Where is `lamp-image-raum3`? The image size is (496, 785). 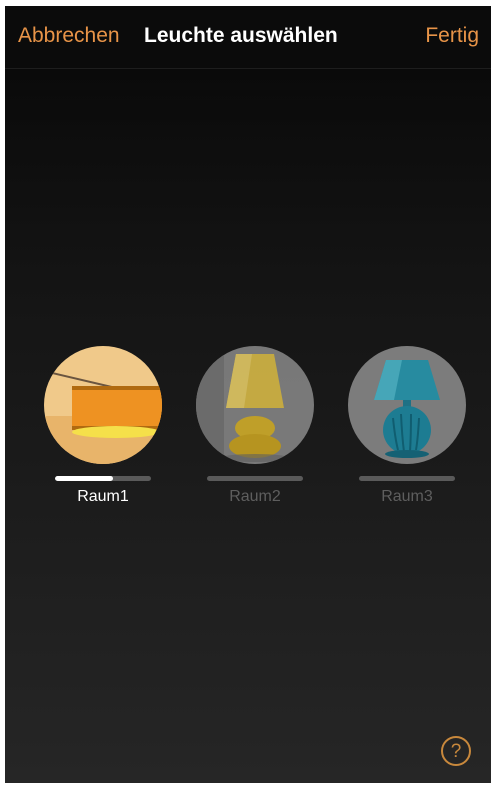 lamp-image-raum3 is located at coordinates (407, 405).